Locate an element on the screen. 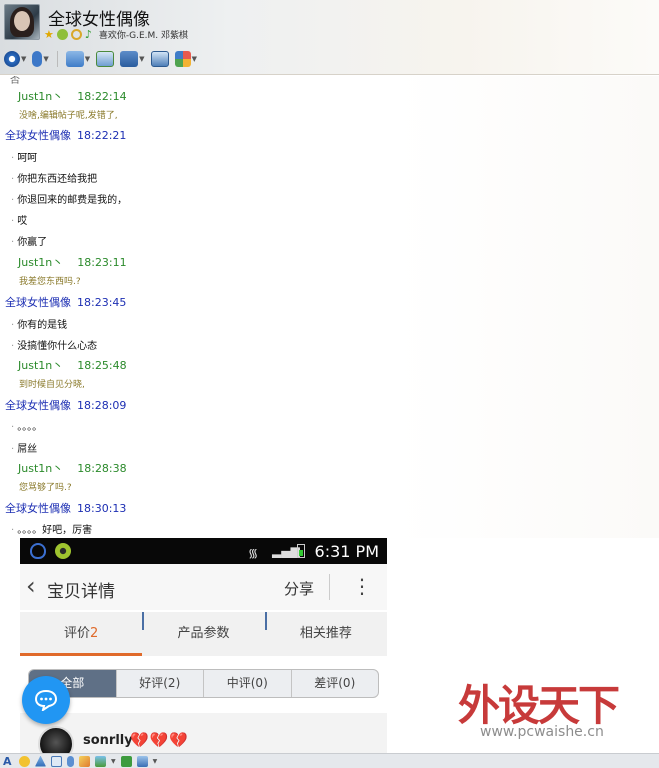 The height and width of the screenshot is (768, 659). message-line: 你赢了 is located at coordinates (32, 242).